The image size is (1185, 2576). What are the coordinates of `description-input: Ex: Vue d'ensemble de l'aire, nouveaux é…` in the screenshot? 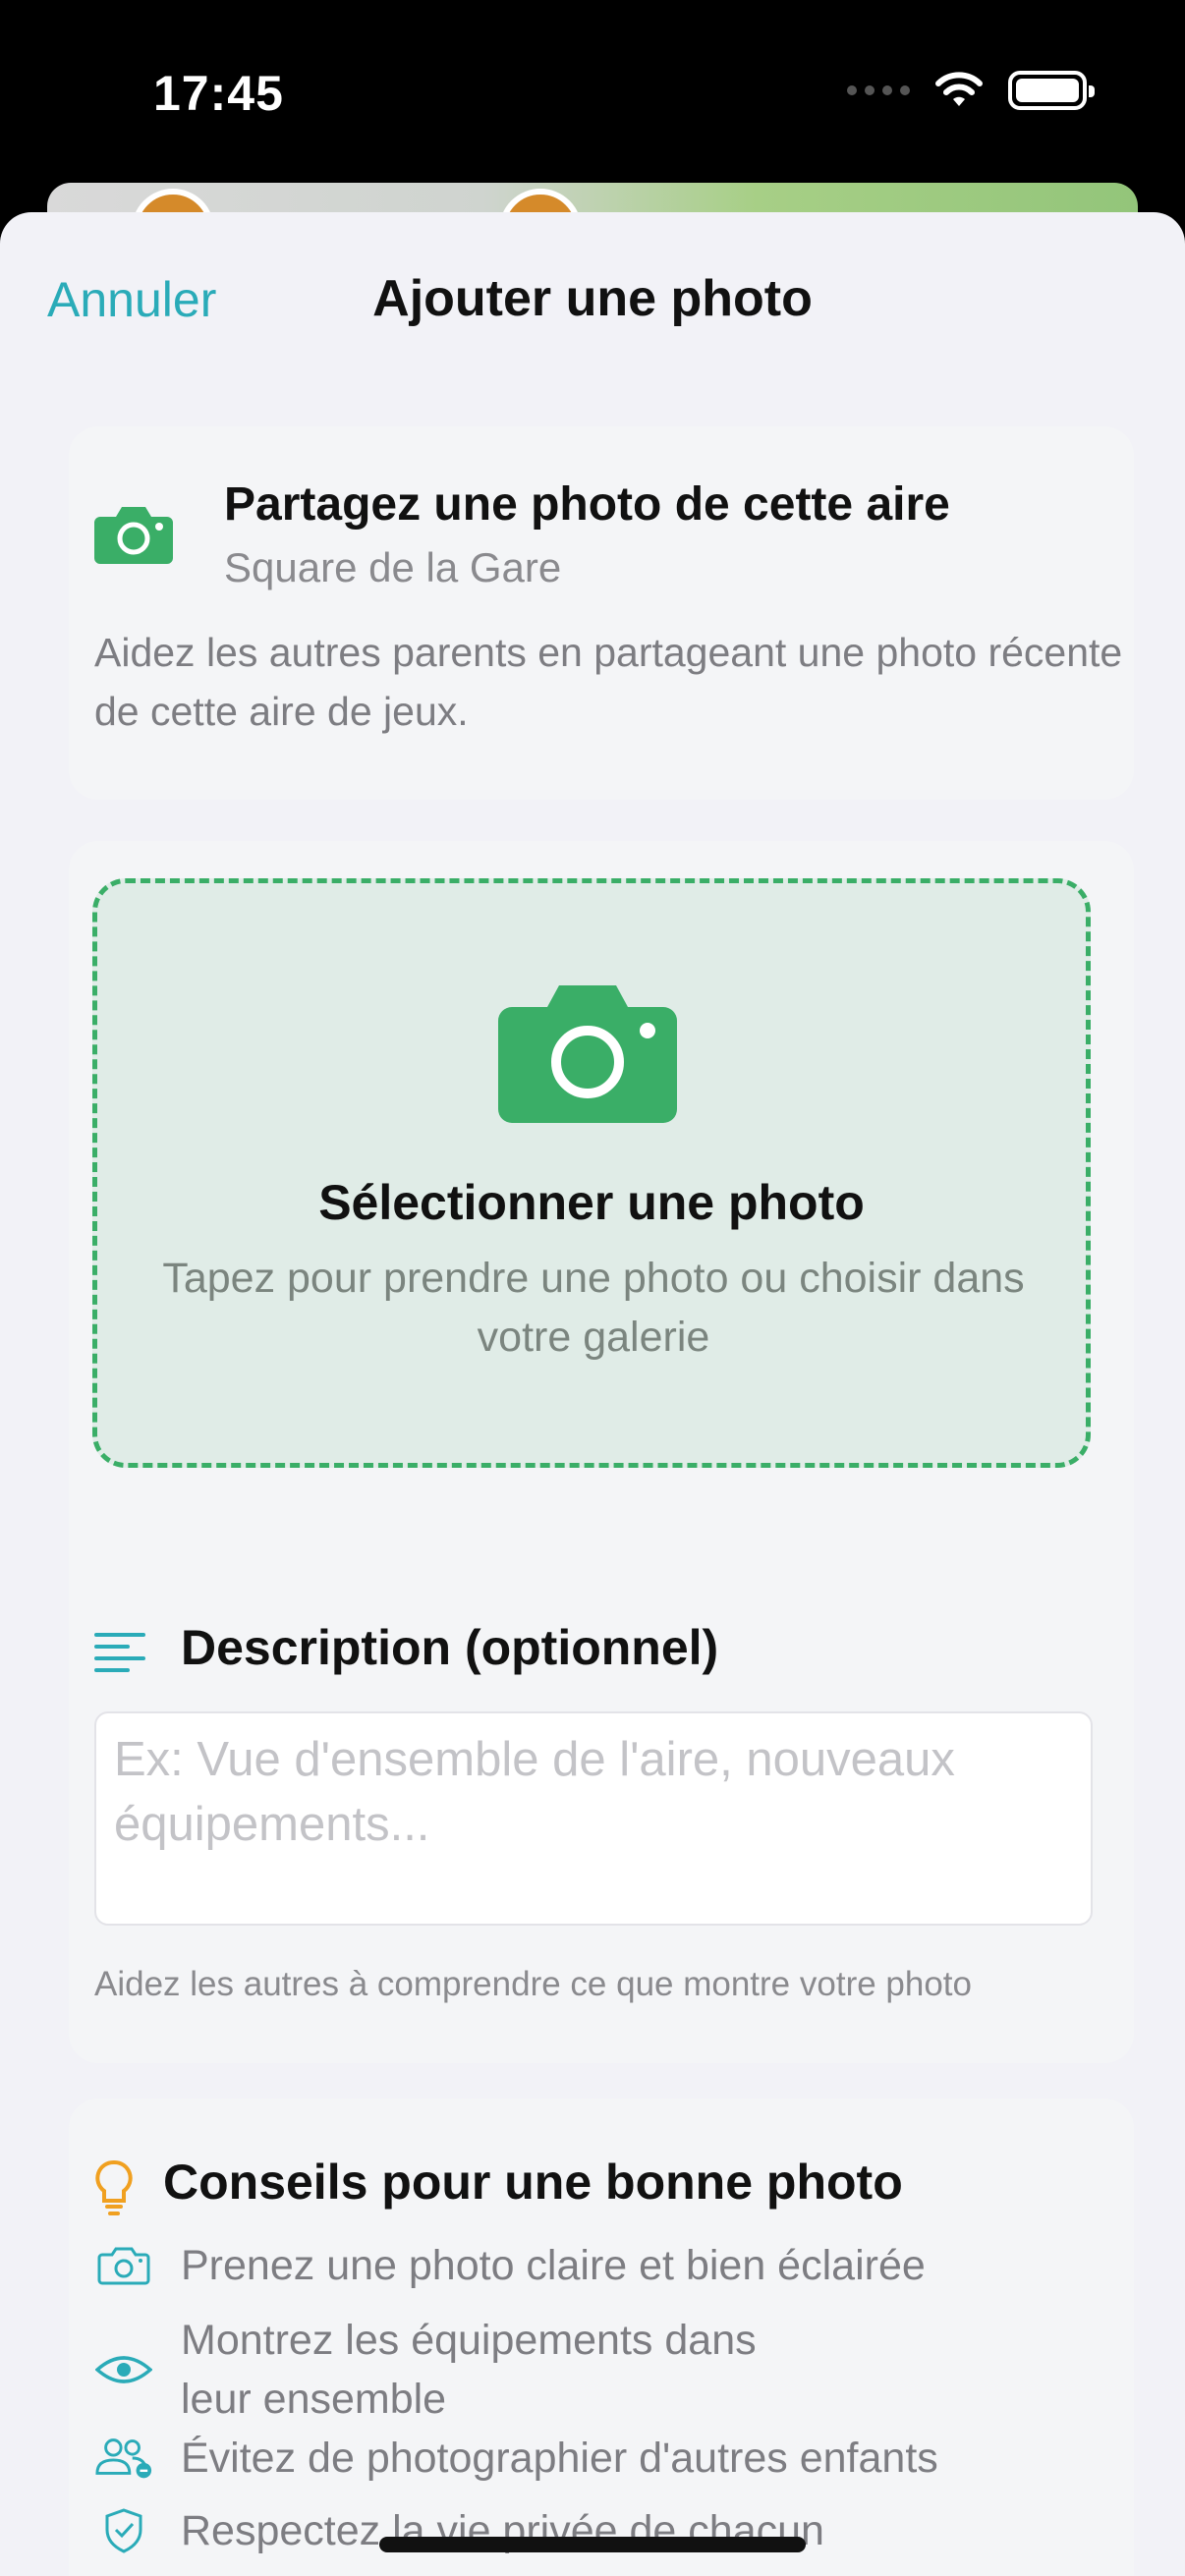 It's located at (594, 1818).